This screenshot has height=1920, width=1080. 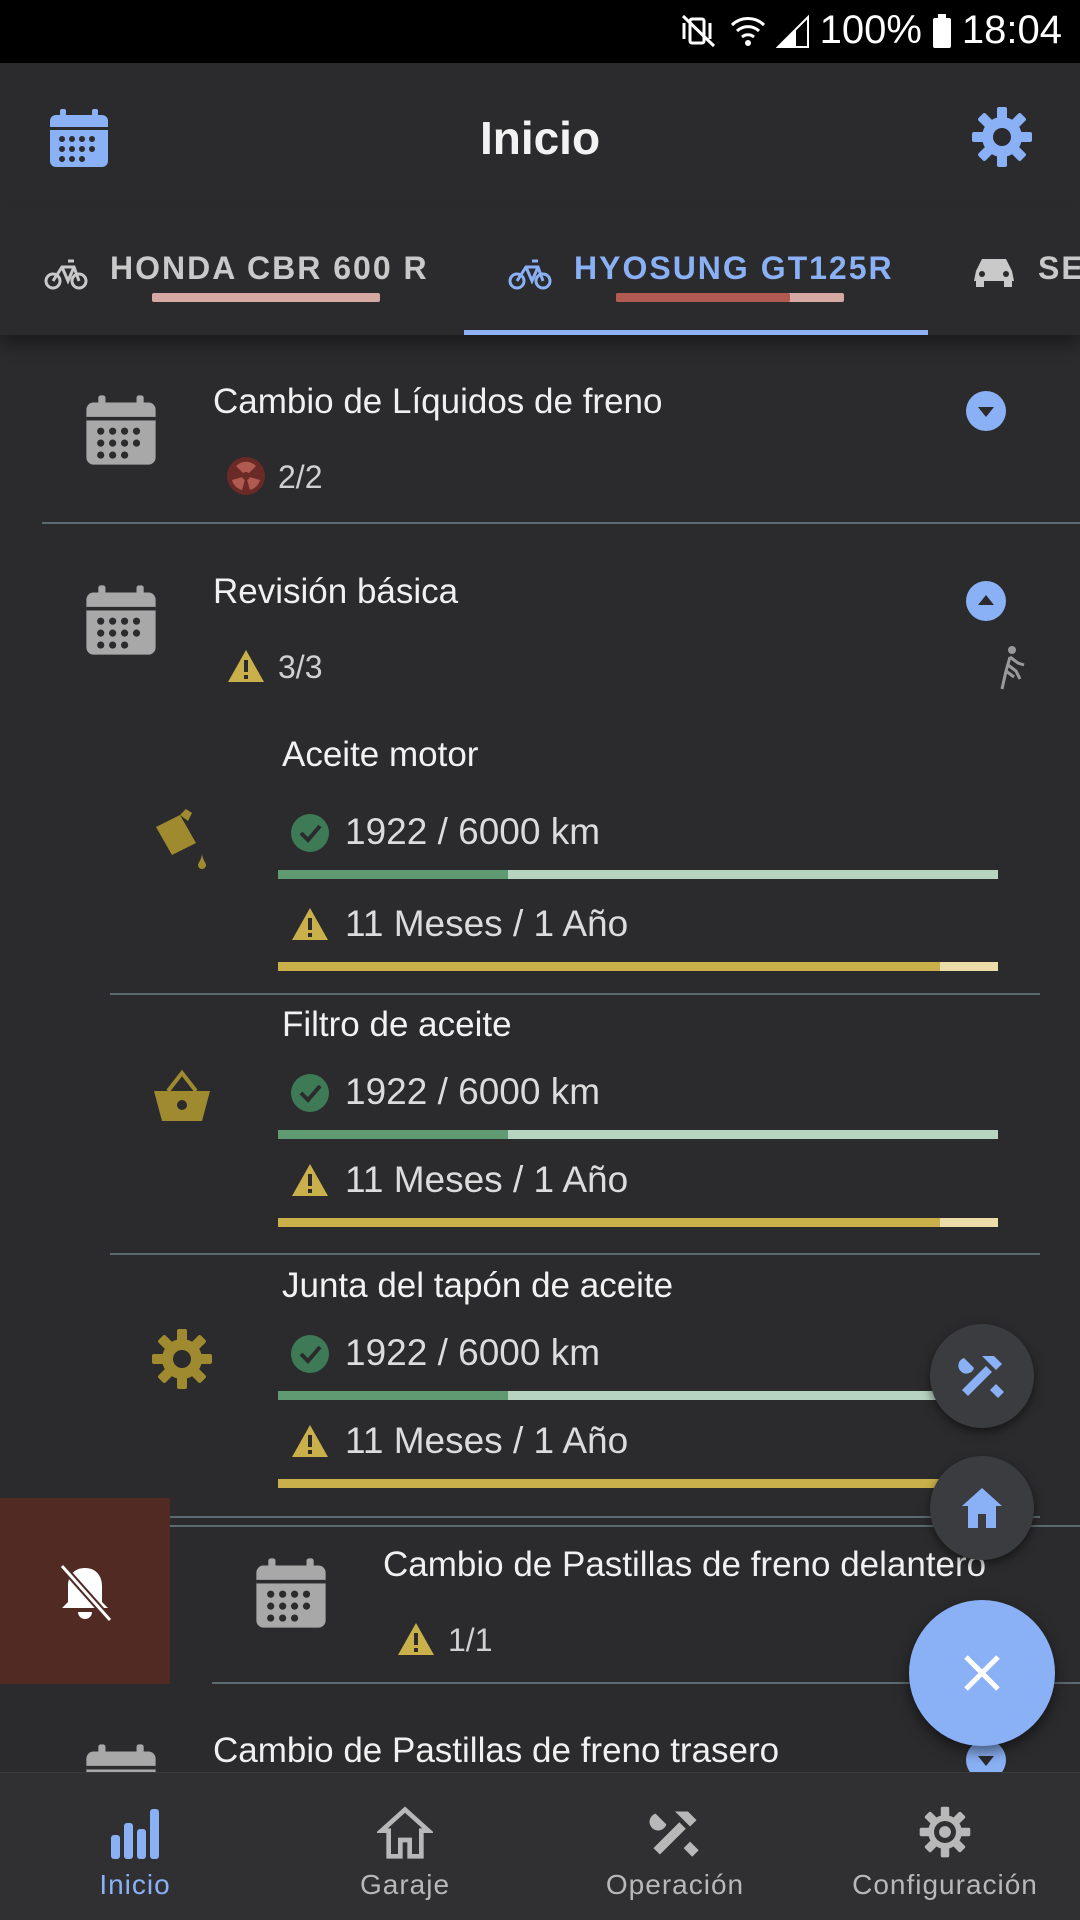 What do you see at coordinates (685, 1564) in the screenshot?
I see `section-title: Cambio de Pastillas de freno delantero` at bounding box center [685, 1564].